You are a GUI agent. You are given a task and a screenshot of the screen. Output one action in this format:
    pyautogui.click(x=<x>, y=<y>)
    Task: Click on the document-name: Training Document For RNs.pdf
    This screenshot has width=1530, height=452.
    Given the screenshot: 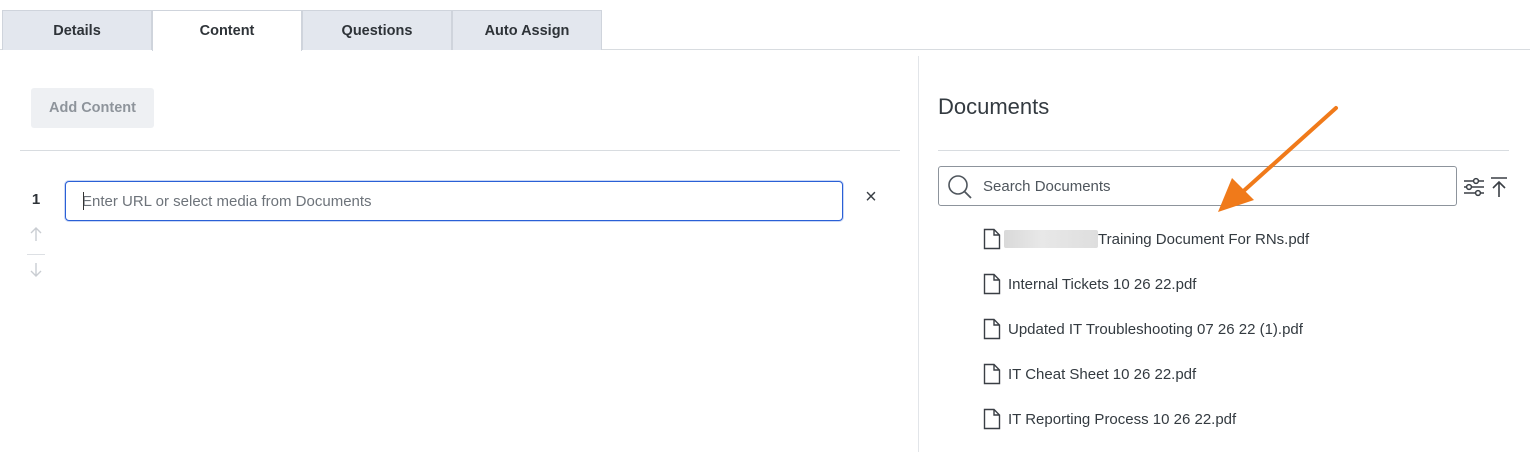 What is the action you would take?
    pyautogui.click(x=1204, y=239)
    